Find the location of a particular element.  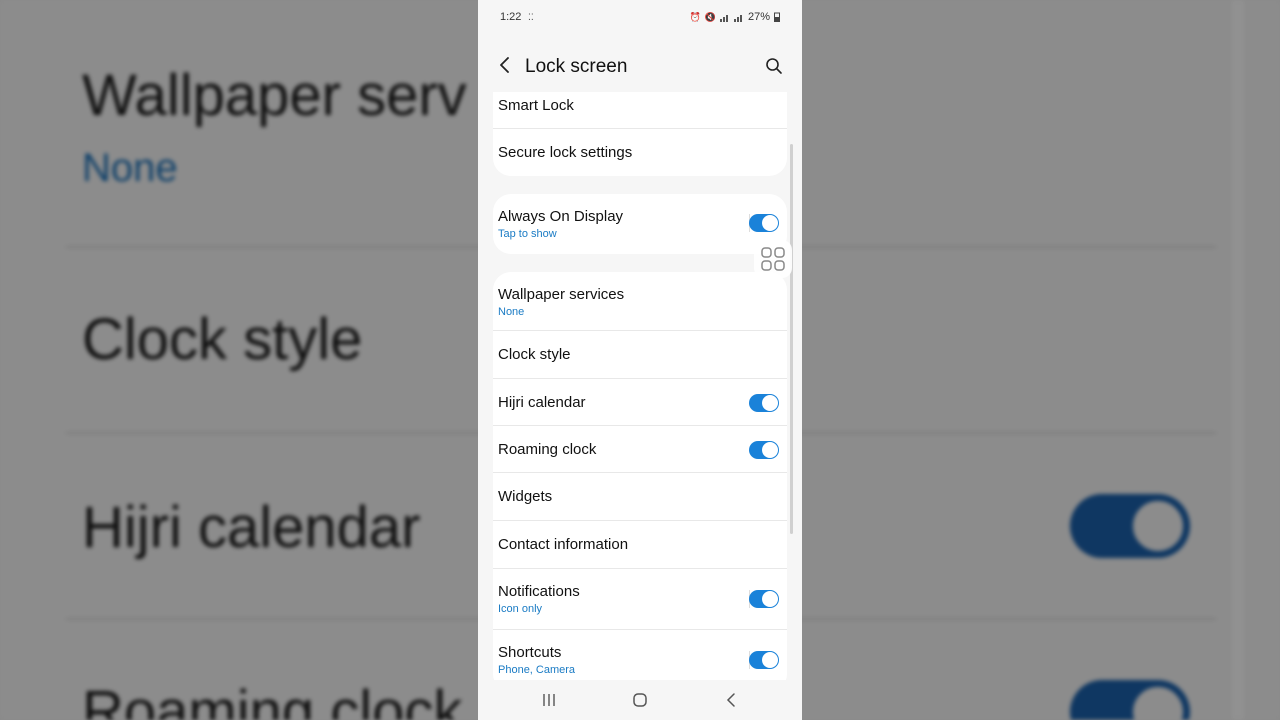

home-icon is located at coordinates (640, 700).